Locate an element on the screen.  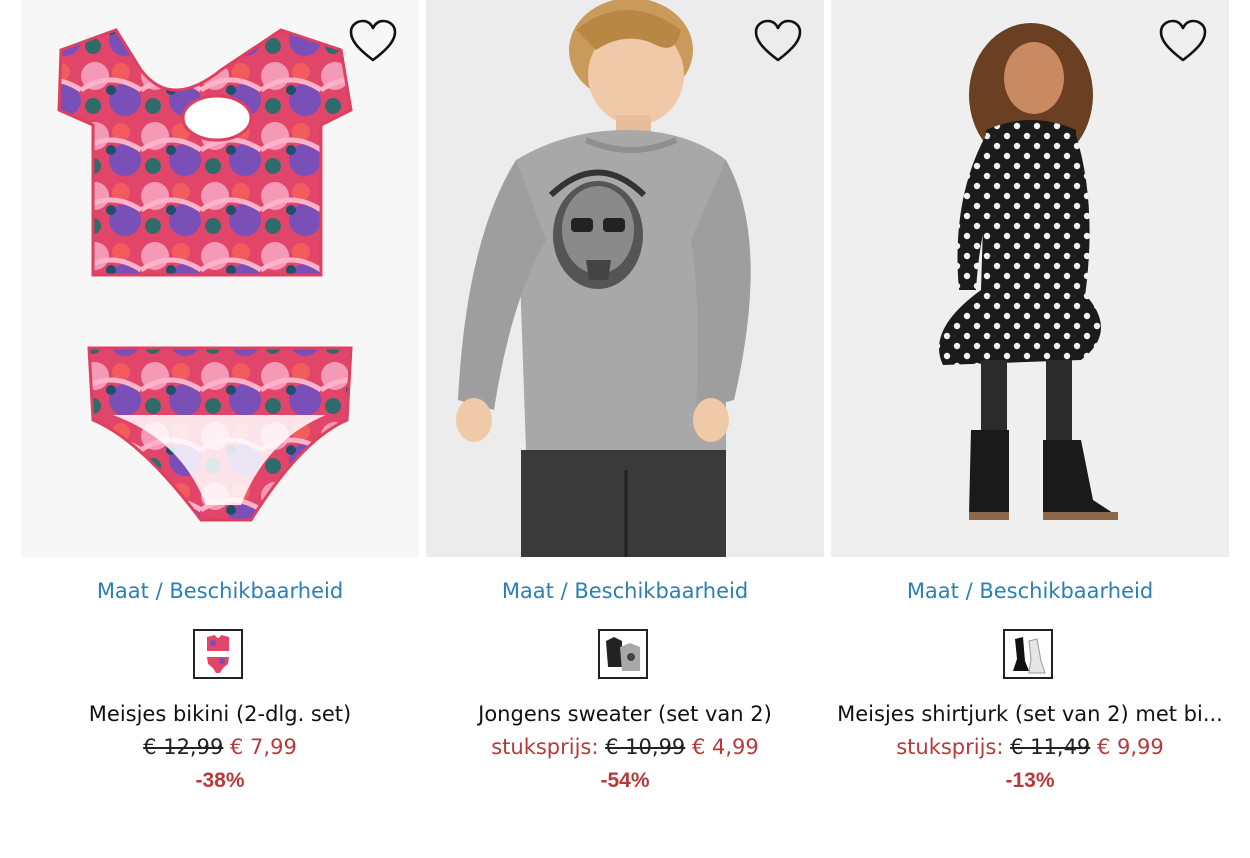
sale-price: € 7,99 is located at coordinates (263, 747).